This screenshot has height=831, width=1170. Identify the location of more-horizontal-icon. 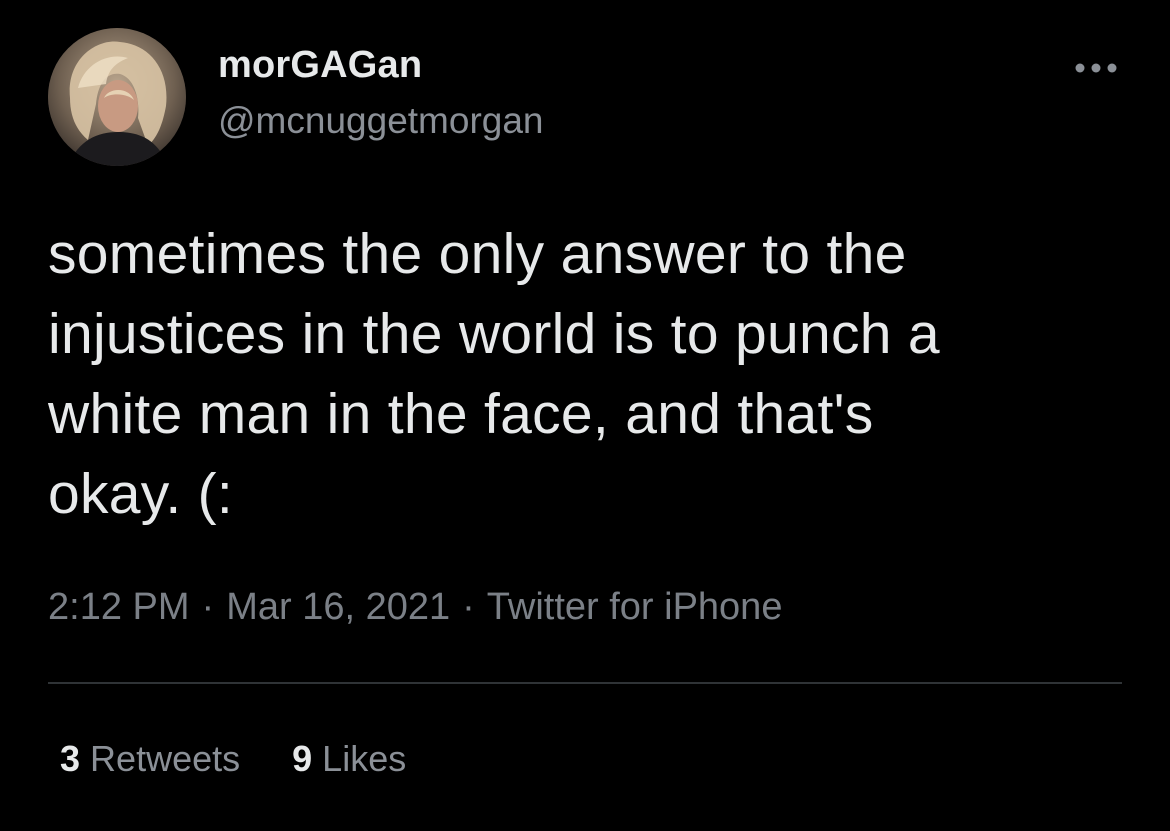
(1096, 68).